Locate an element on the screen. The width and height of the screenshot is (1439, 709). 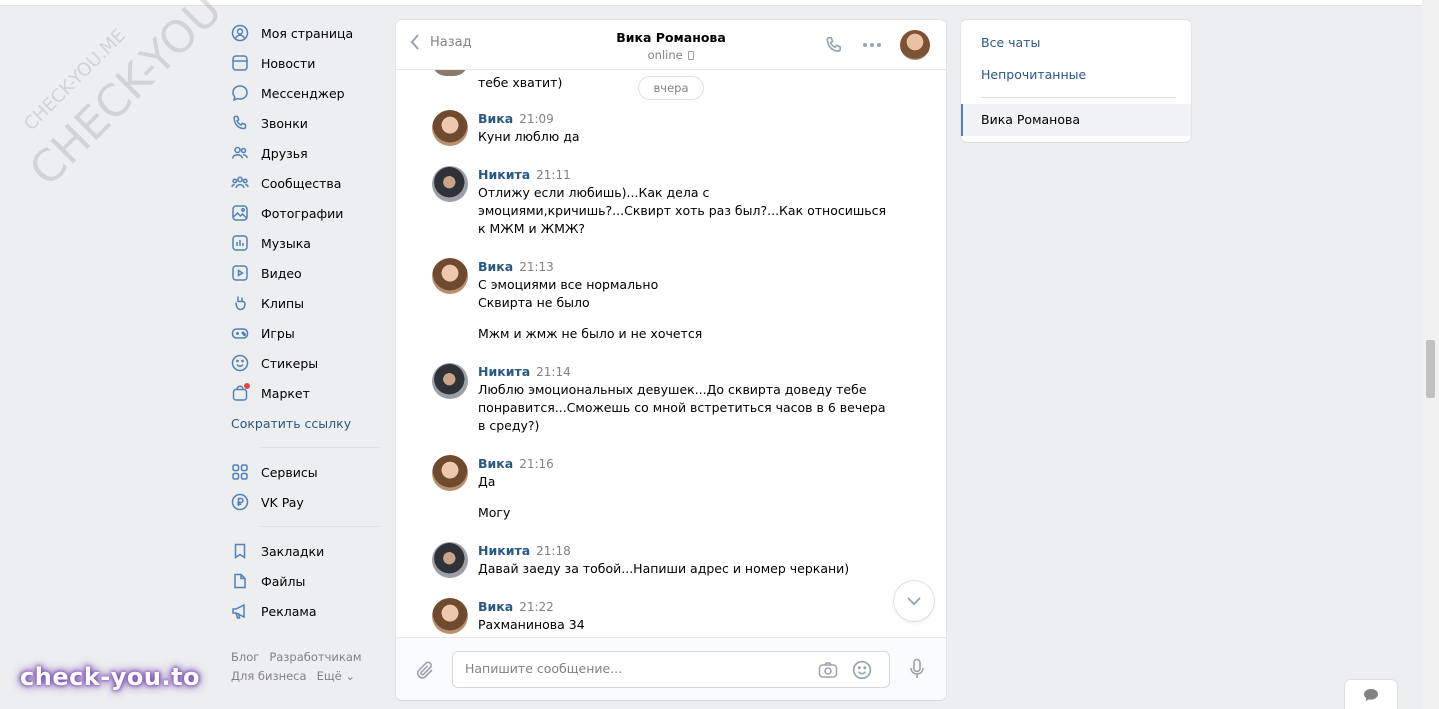
message-text: С эмоциями все нормально is located at coordinates (568, 284).